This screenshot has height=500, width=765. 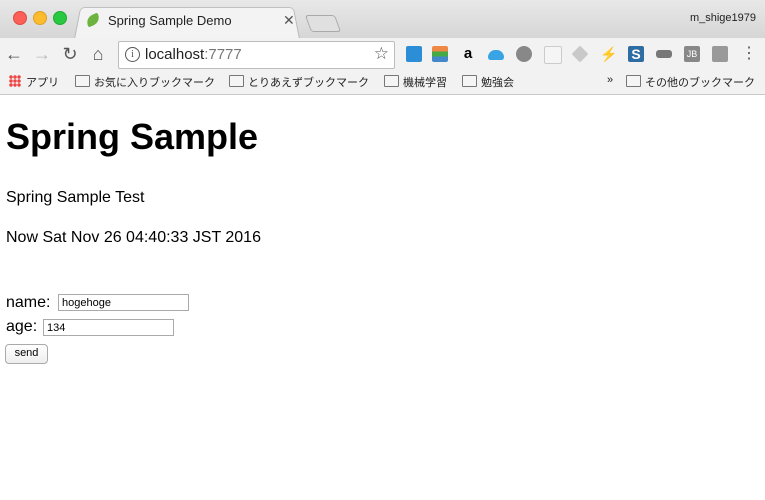 I want to click on jb-icon: JB, so click(x=692, y=54).